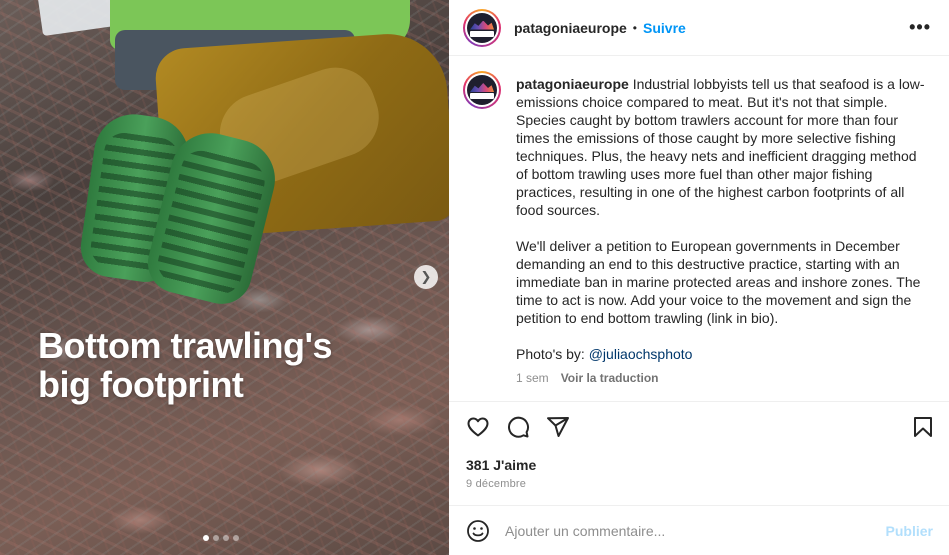 The height and width of the screenshot is (555, 949). What do you see at coordinates (550, 354) in the screenshot?
I see `photo-credit-label: Photo's by:` at bounding box center [550, 354].